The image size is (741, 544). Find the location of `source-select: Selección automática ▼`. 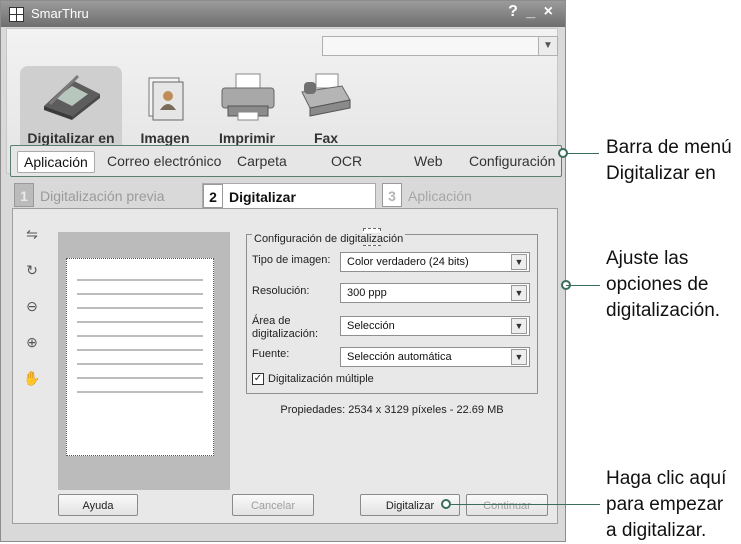

source-select: Selección automática ▼ is located at coordinates (435, 357).